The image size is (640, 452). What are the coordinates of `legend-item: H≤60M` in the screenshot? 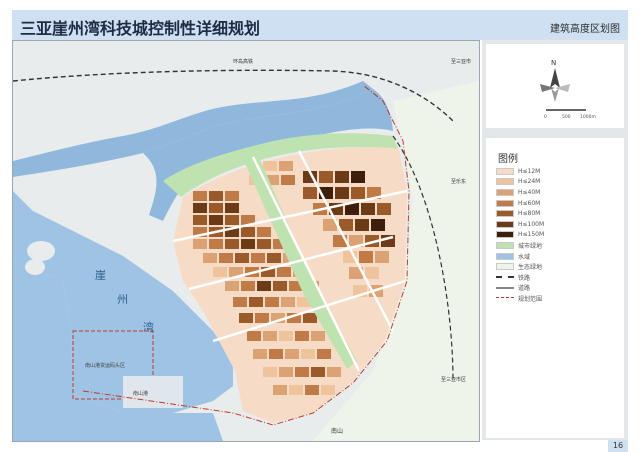 It's located at (520, 203).